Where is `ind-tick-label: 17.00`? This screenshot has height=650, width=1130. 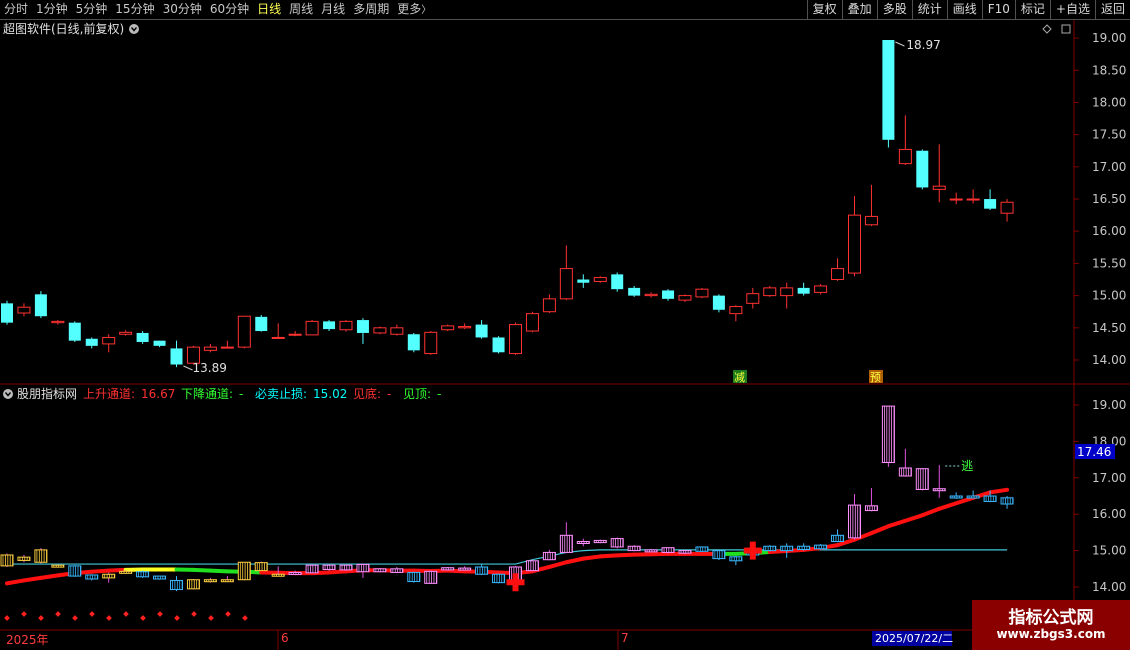 ind-tick-label: 17.00 is located at coordinates (1109, 478).